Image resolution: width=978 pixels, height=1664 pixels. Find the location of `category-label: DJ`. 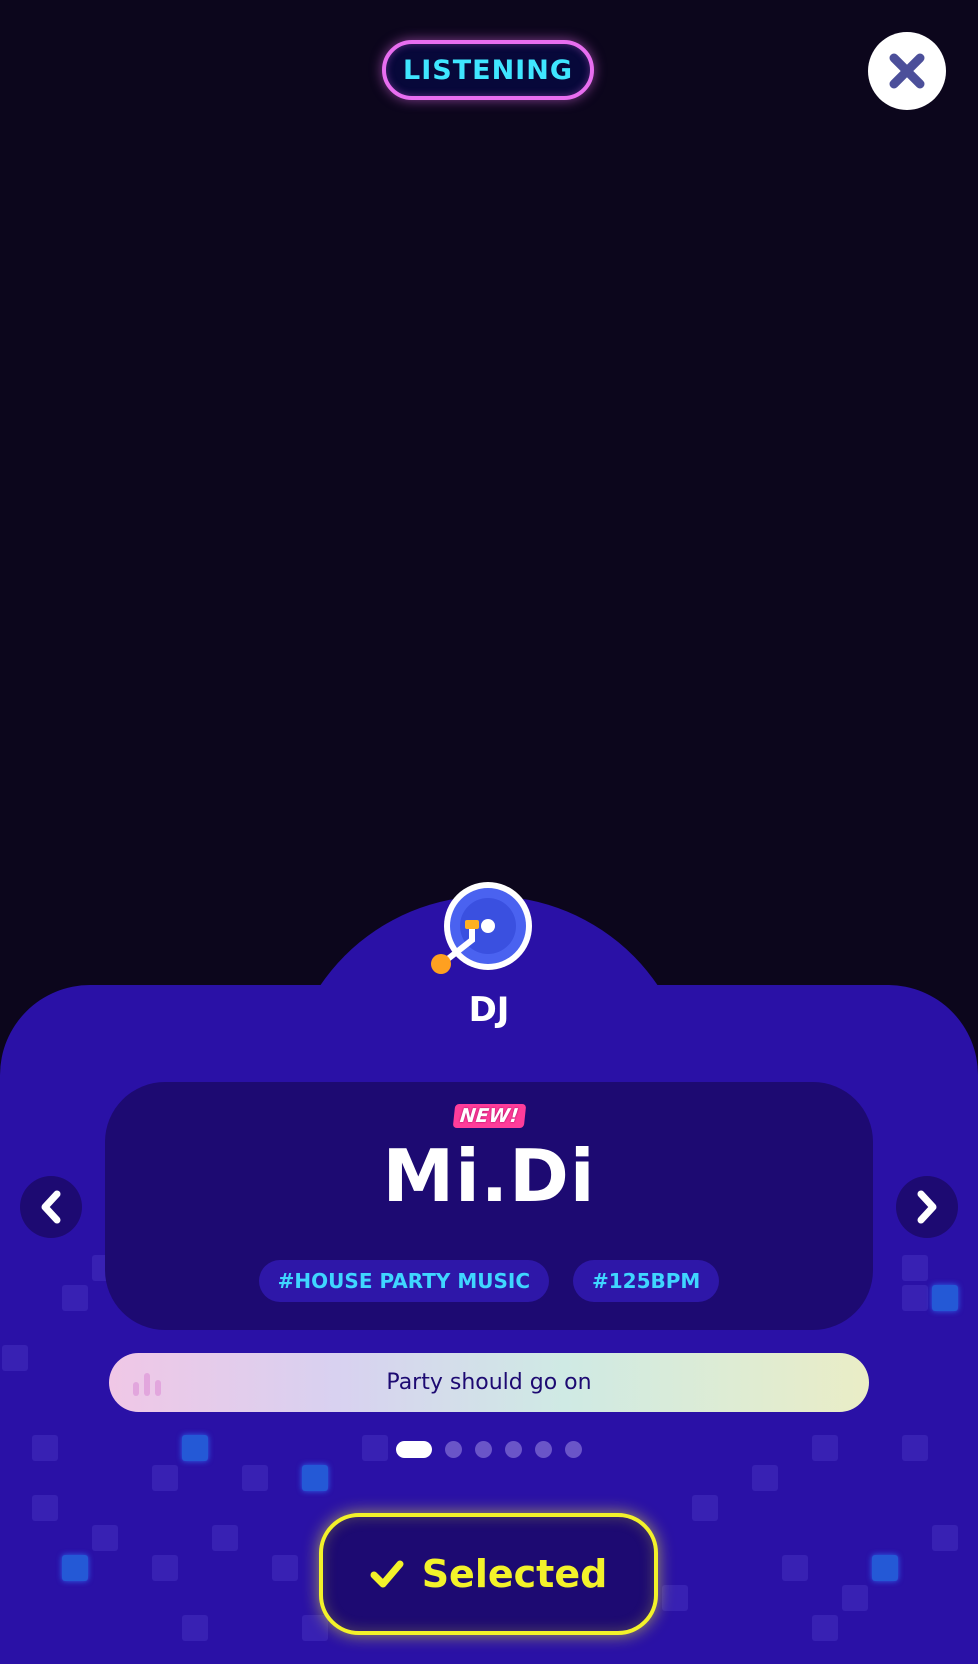

category-label: DJ is located at coordinates (489, 1010).